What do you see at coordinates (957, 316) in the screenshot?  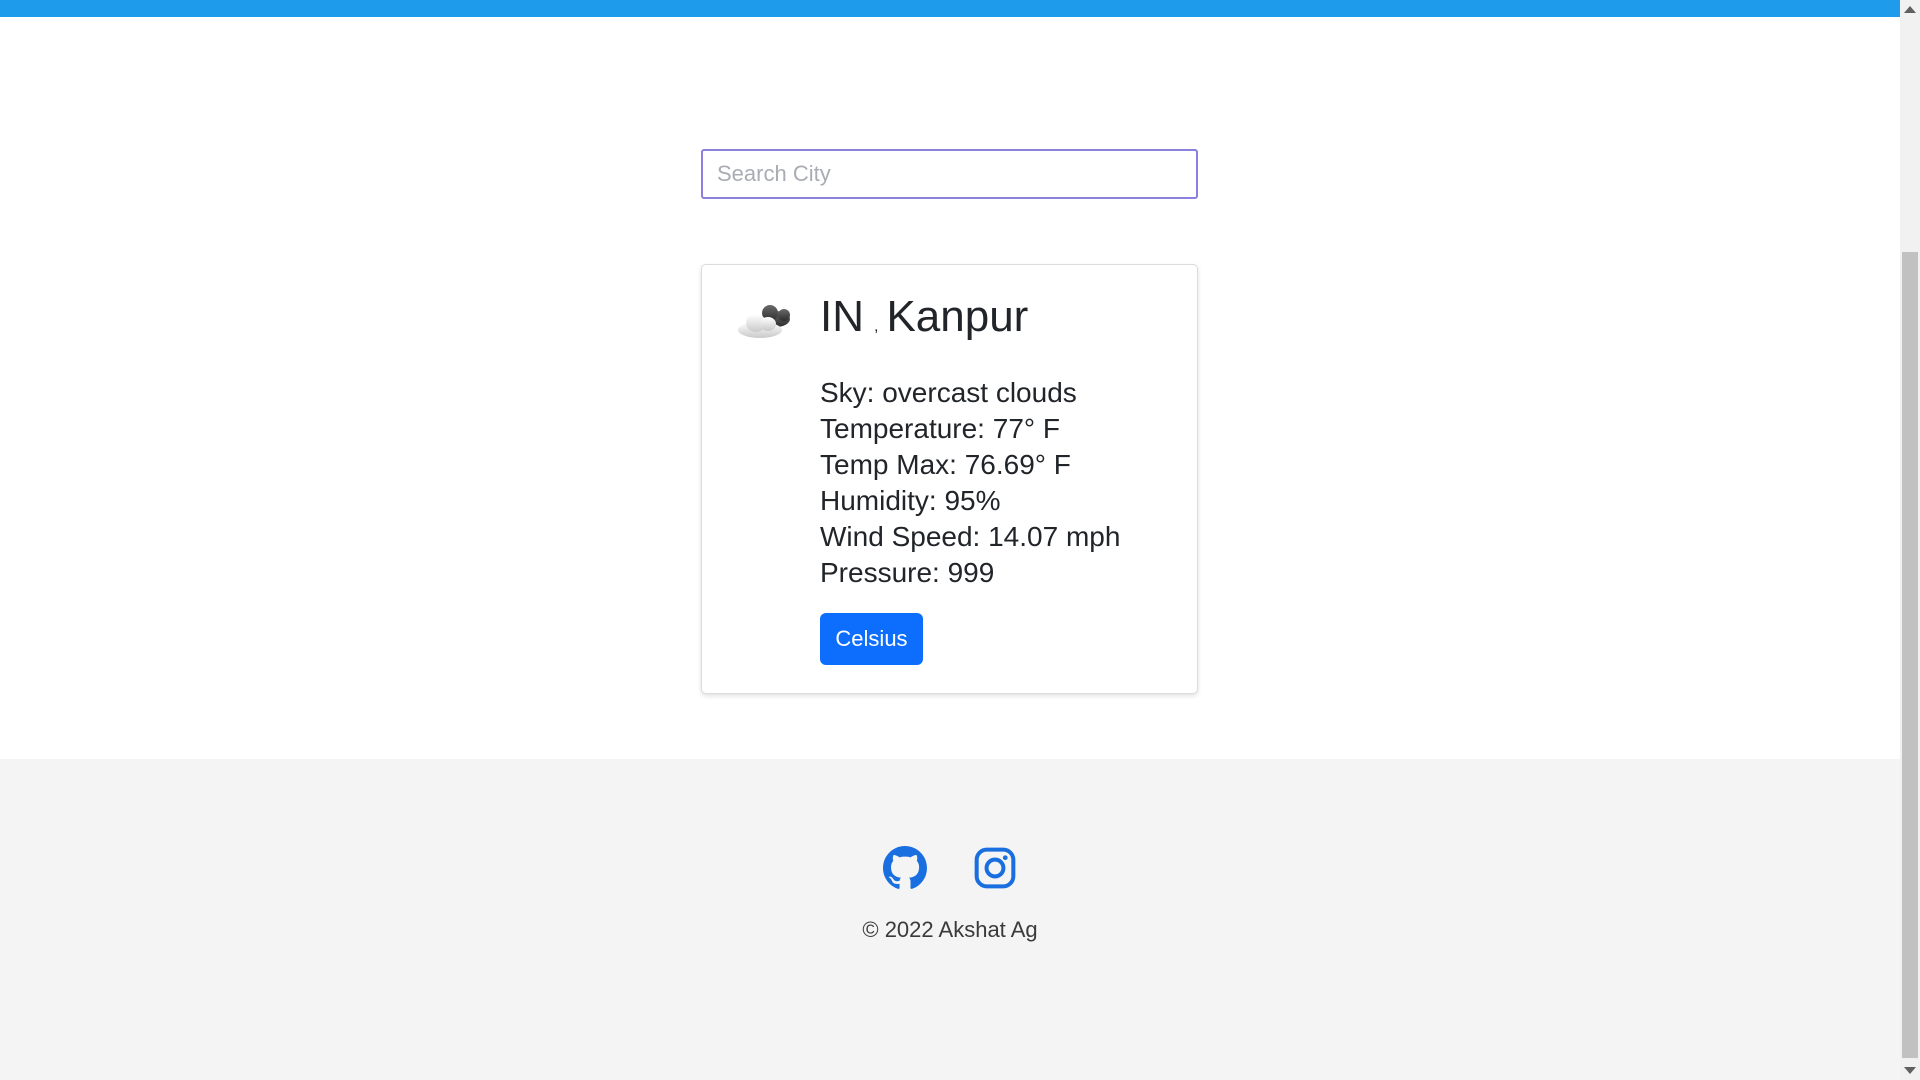 I see `city-name: Kanpur` at bounding box center [957, 316].